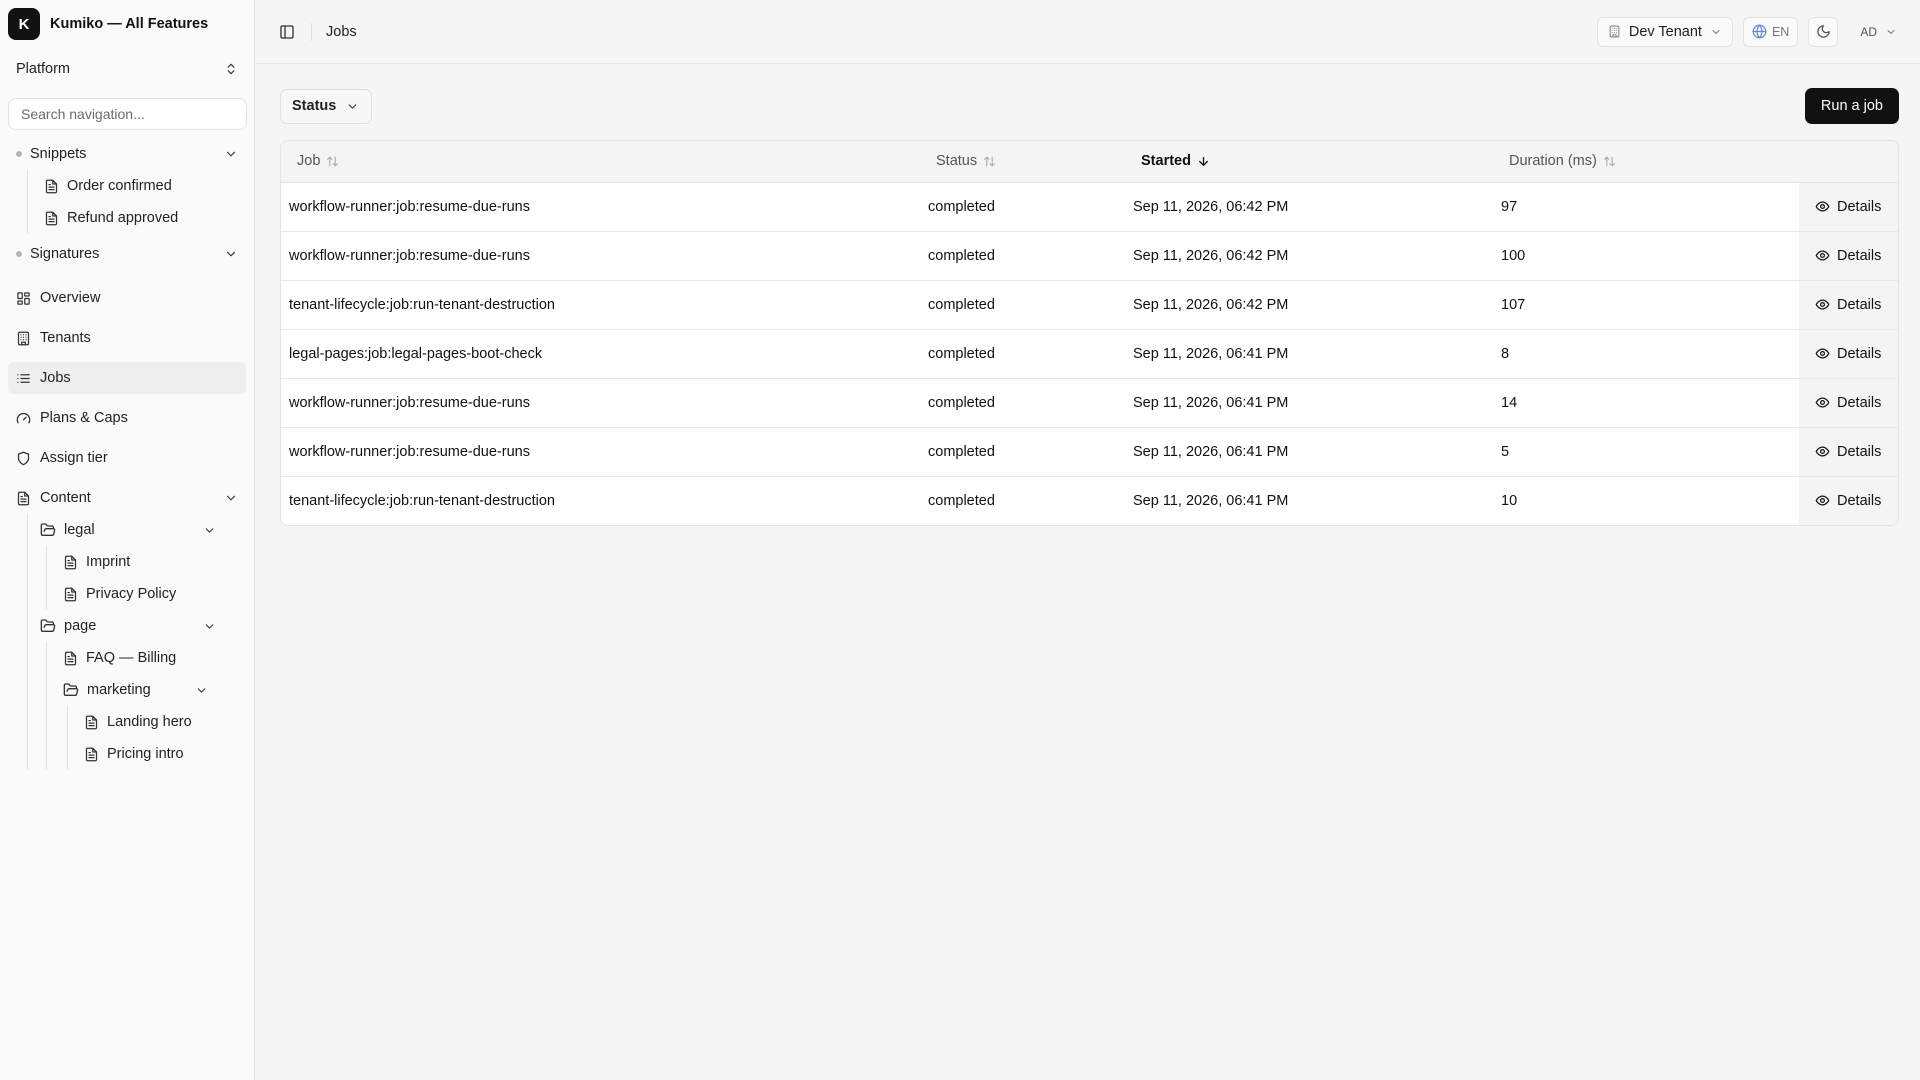 This screenshot has height=1080, width=1920. Describe the element at coordinates (1823, 31) in the screenshot. I see `theme-toggle-button` at that location.